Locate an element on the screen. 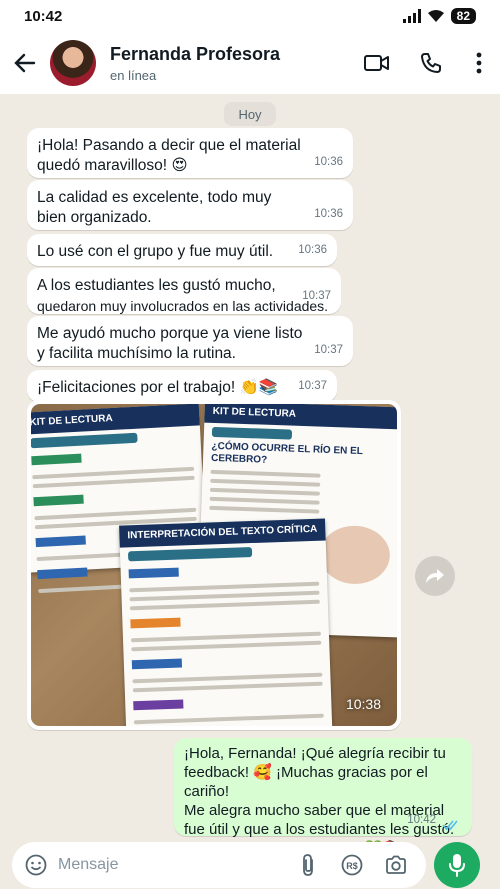  forward-button is located at coordinates (435, 576).